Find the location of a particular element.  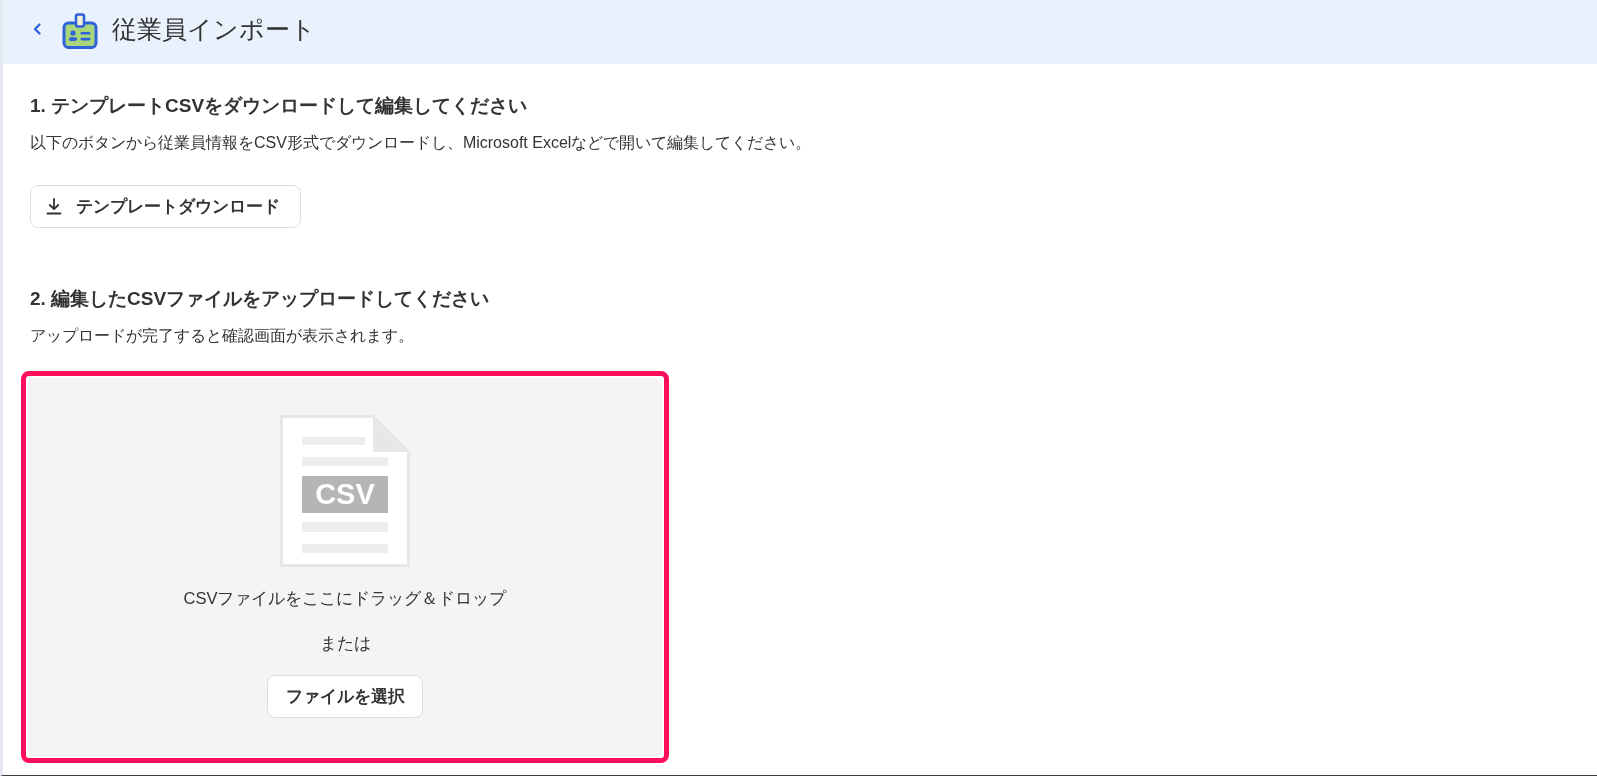

back-button is located at coordinates (37, 29).